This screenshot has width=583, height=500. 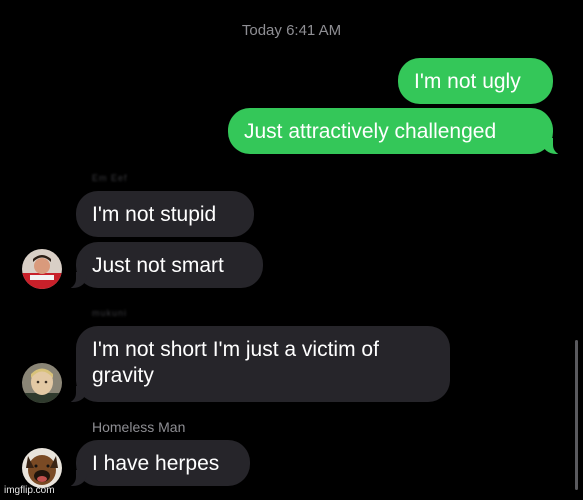 I want to click on received-message-bubble: Just not smart, so click(x=163, y=265).